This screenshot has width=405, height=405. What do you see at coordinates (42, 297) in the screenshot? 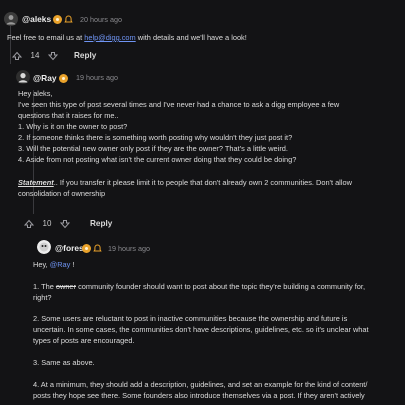
I see `point-1-cont: right?` at bounding box center [42, 297].